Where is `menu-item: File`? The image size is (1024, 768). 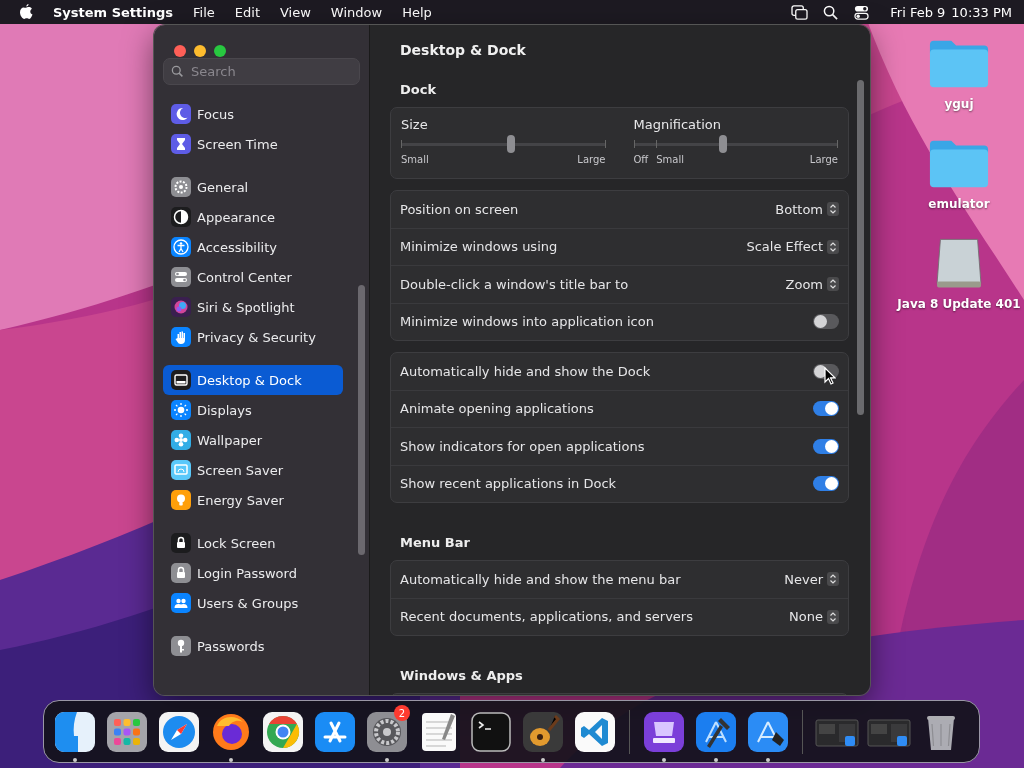 menu-item: File is located at coordinates (204, 12).